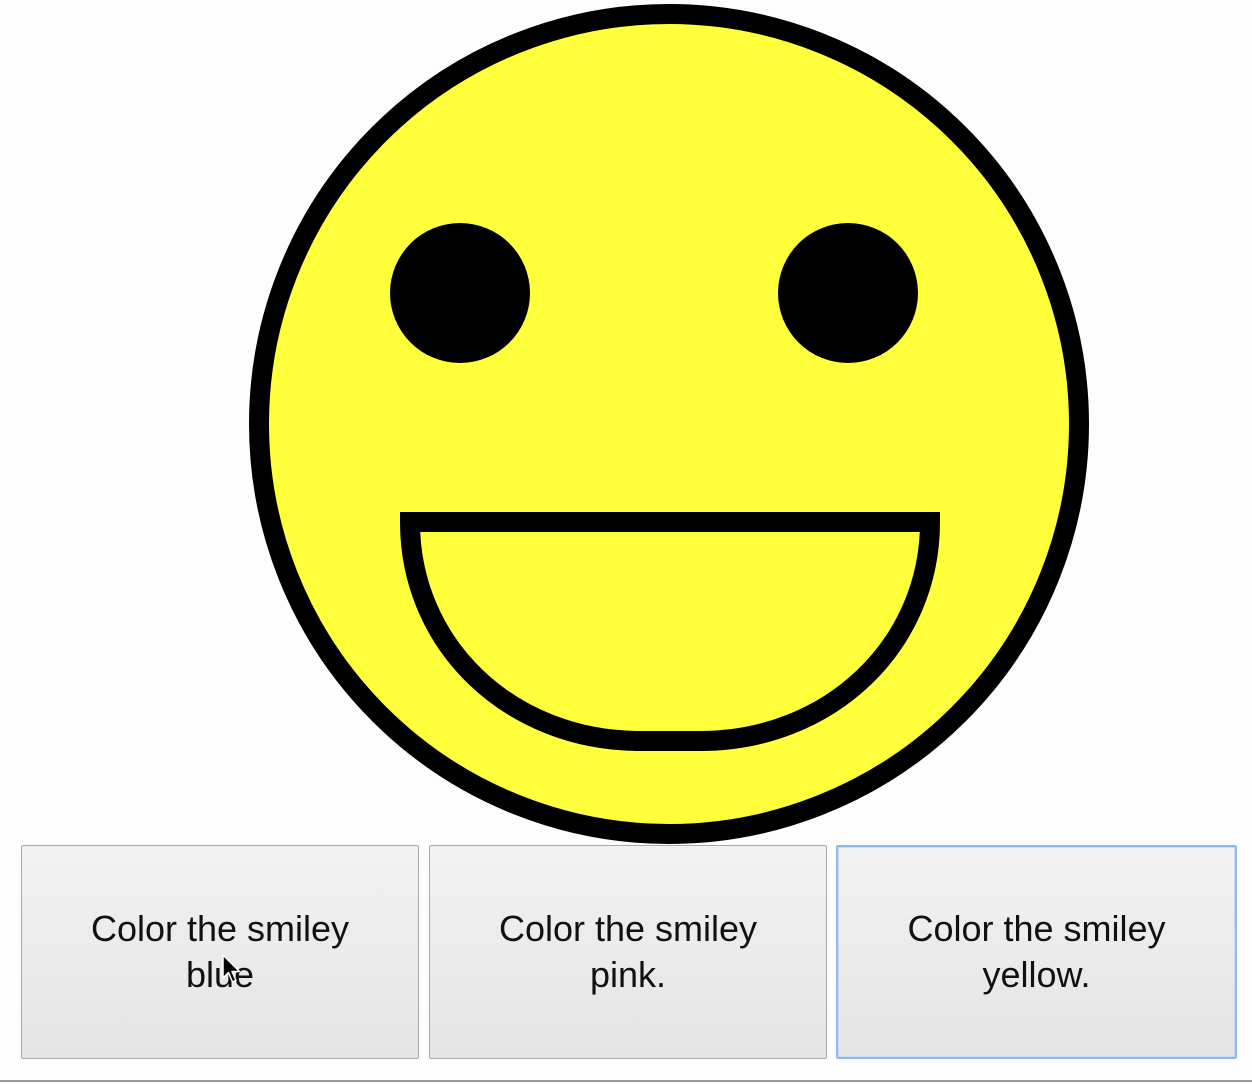 Image resolution: width=1252 pixels, height=1084 pixels. I want to click on color-pink-button: Color the smiley pink., so click(628, 952).